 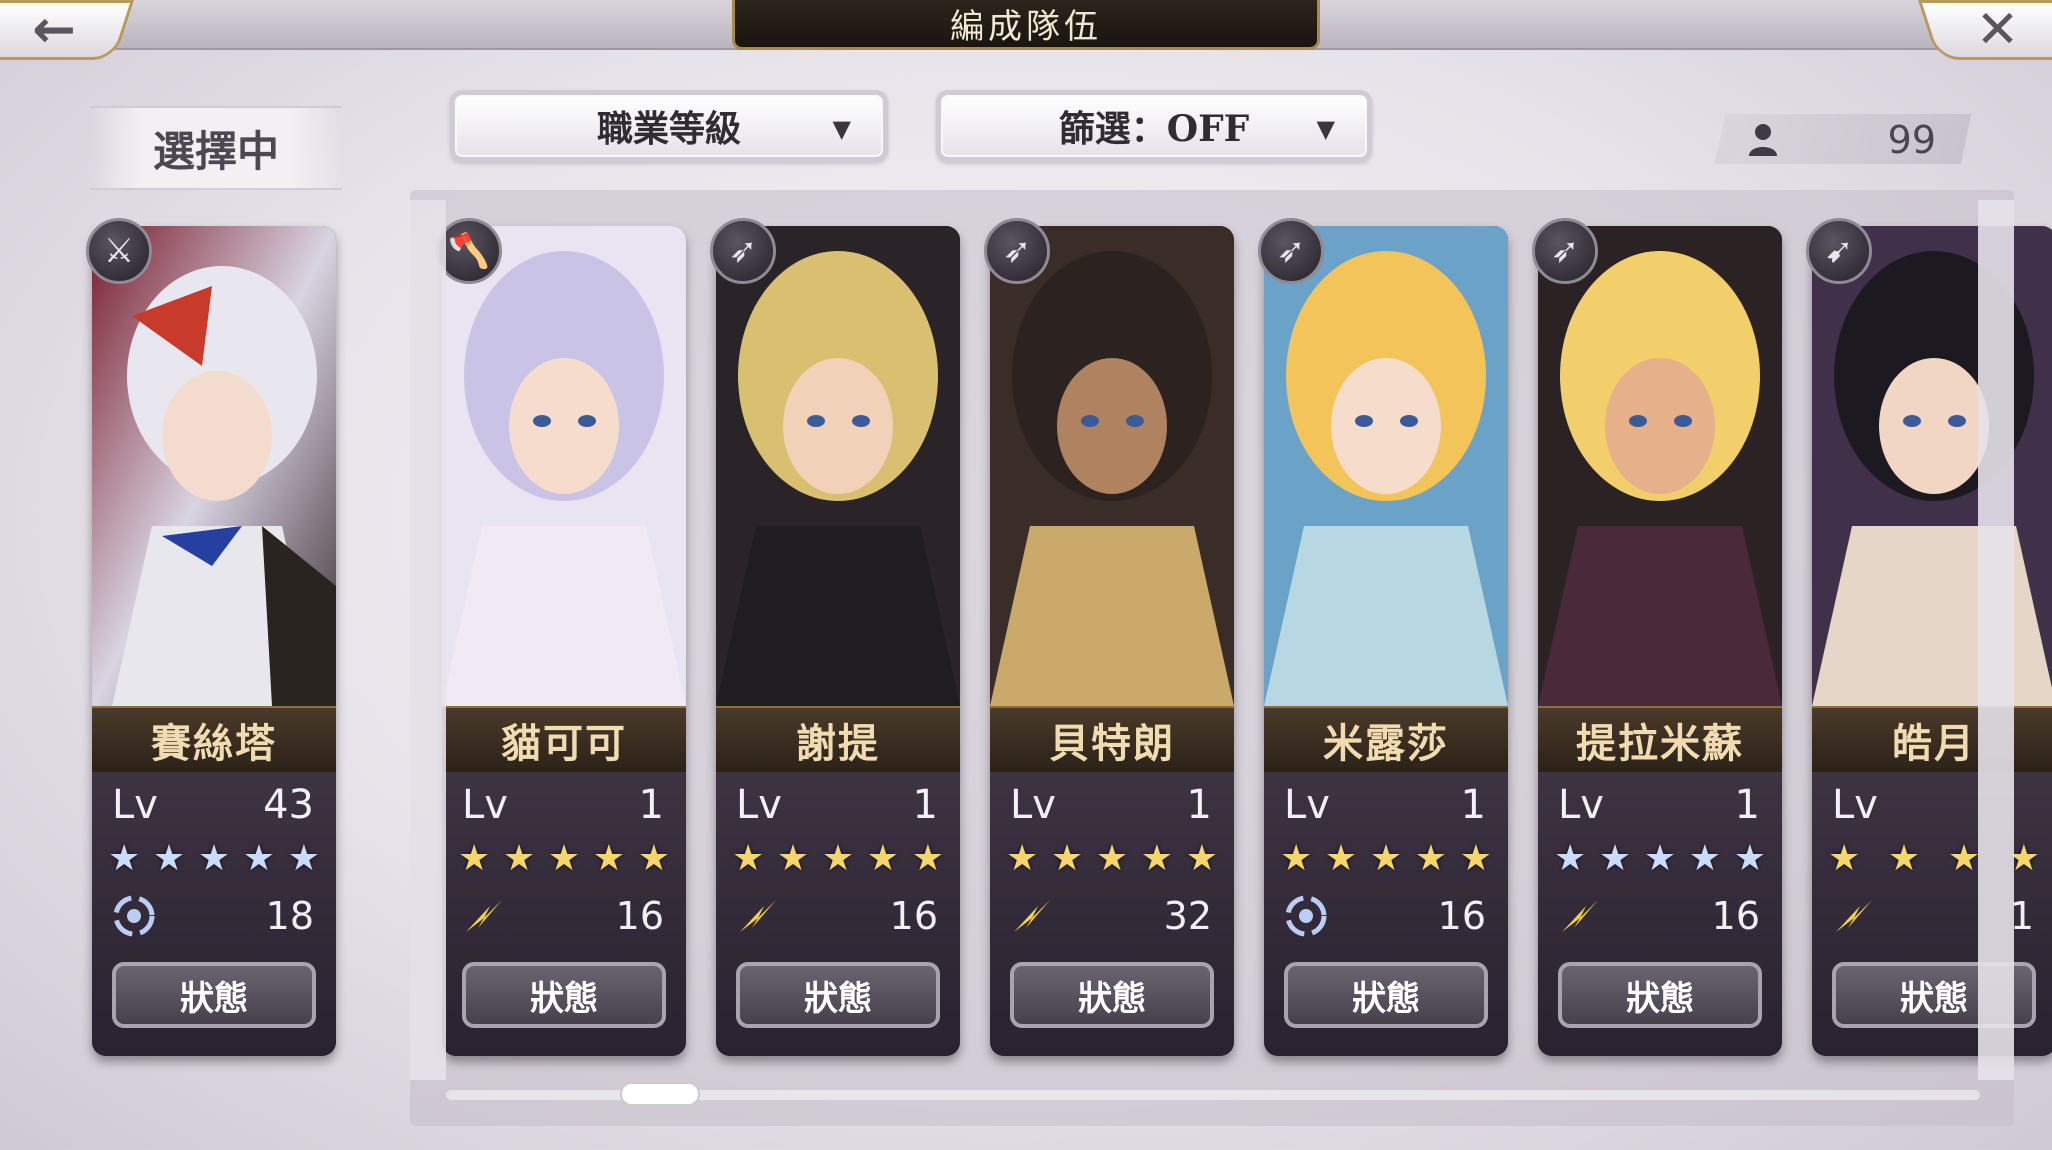 I want to click on unit-name: 米露莎, so click(x=1386, y=740).